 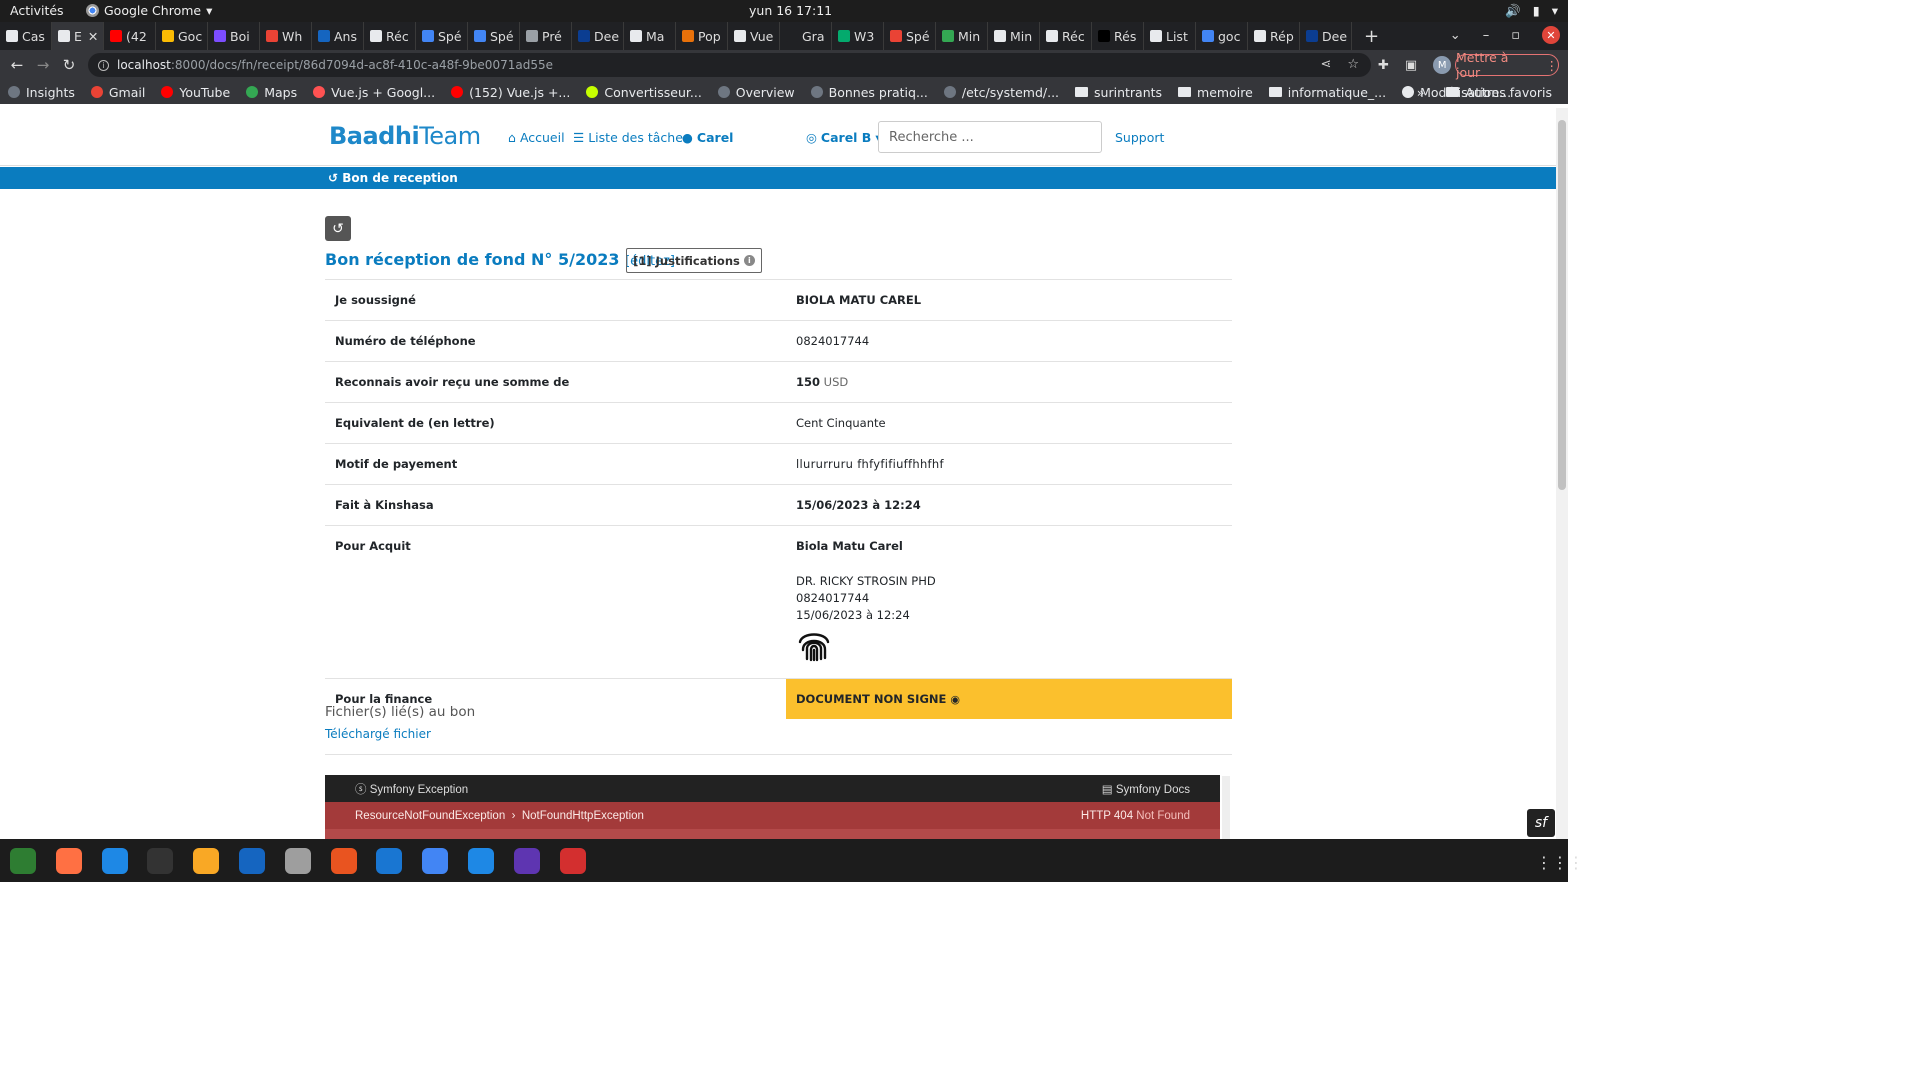 What do you see at coordinates (1383, 65) in the screenshot?
I see `extensions-puzzle-icon: ✚` at bounding box center [1383, 65].